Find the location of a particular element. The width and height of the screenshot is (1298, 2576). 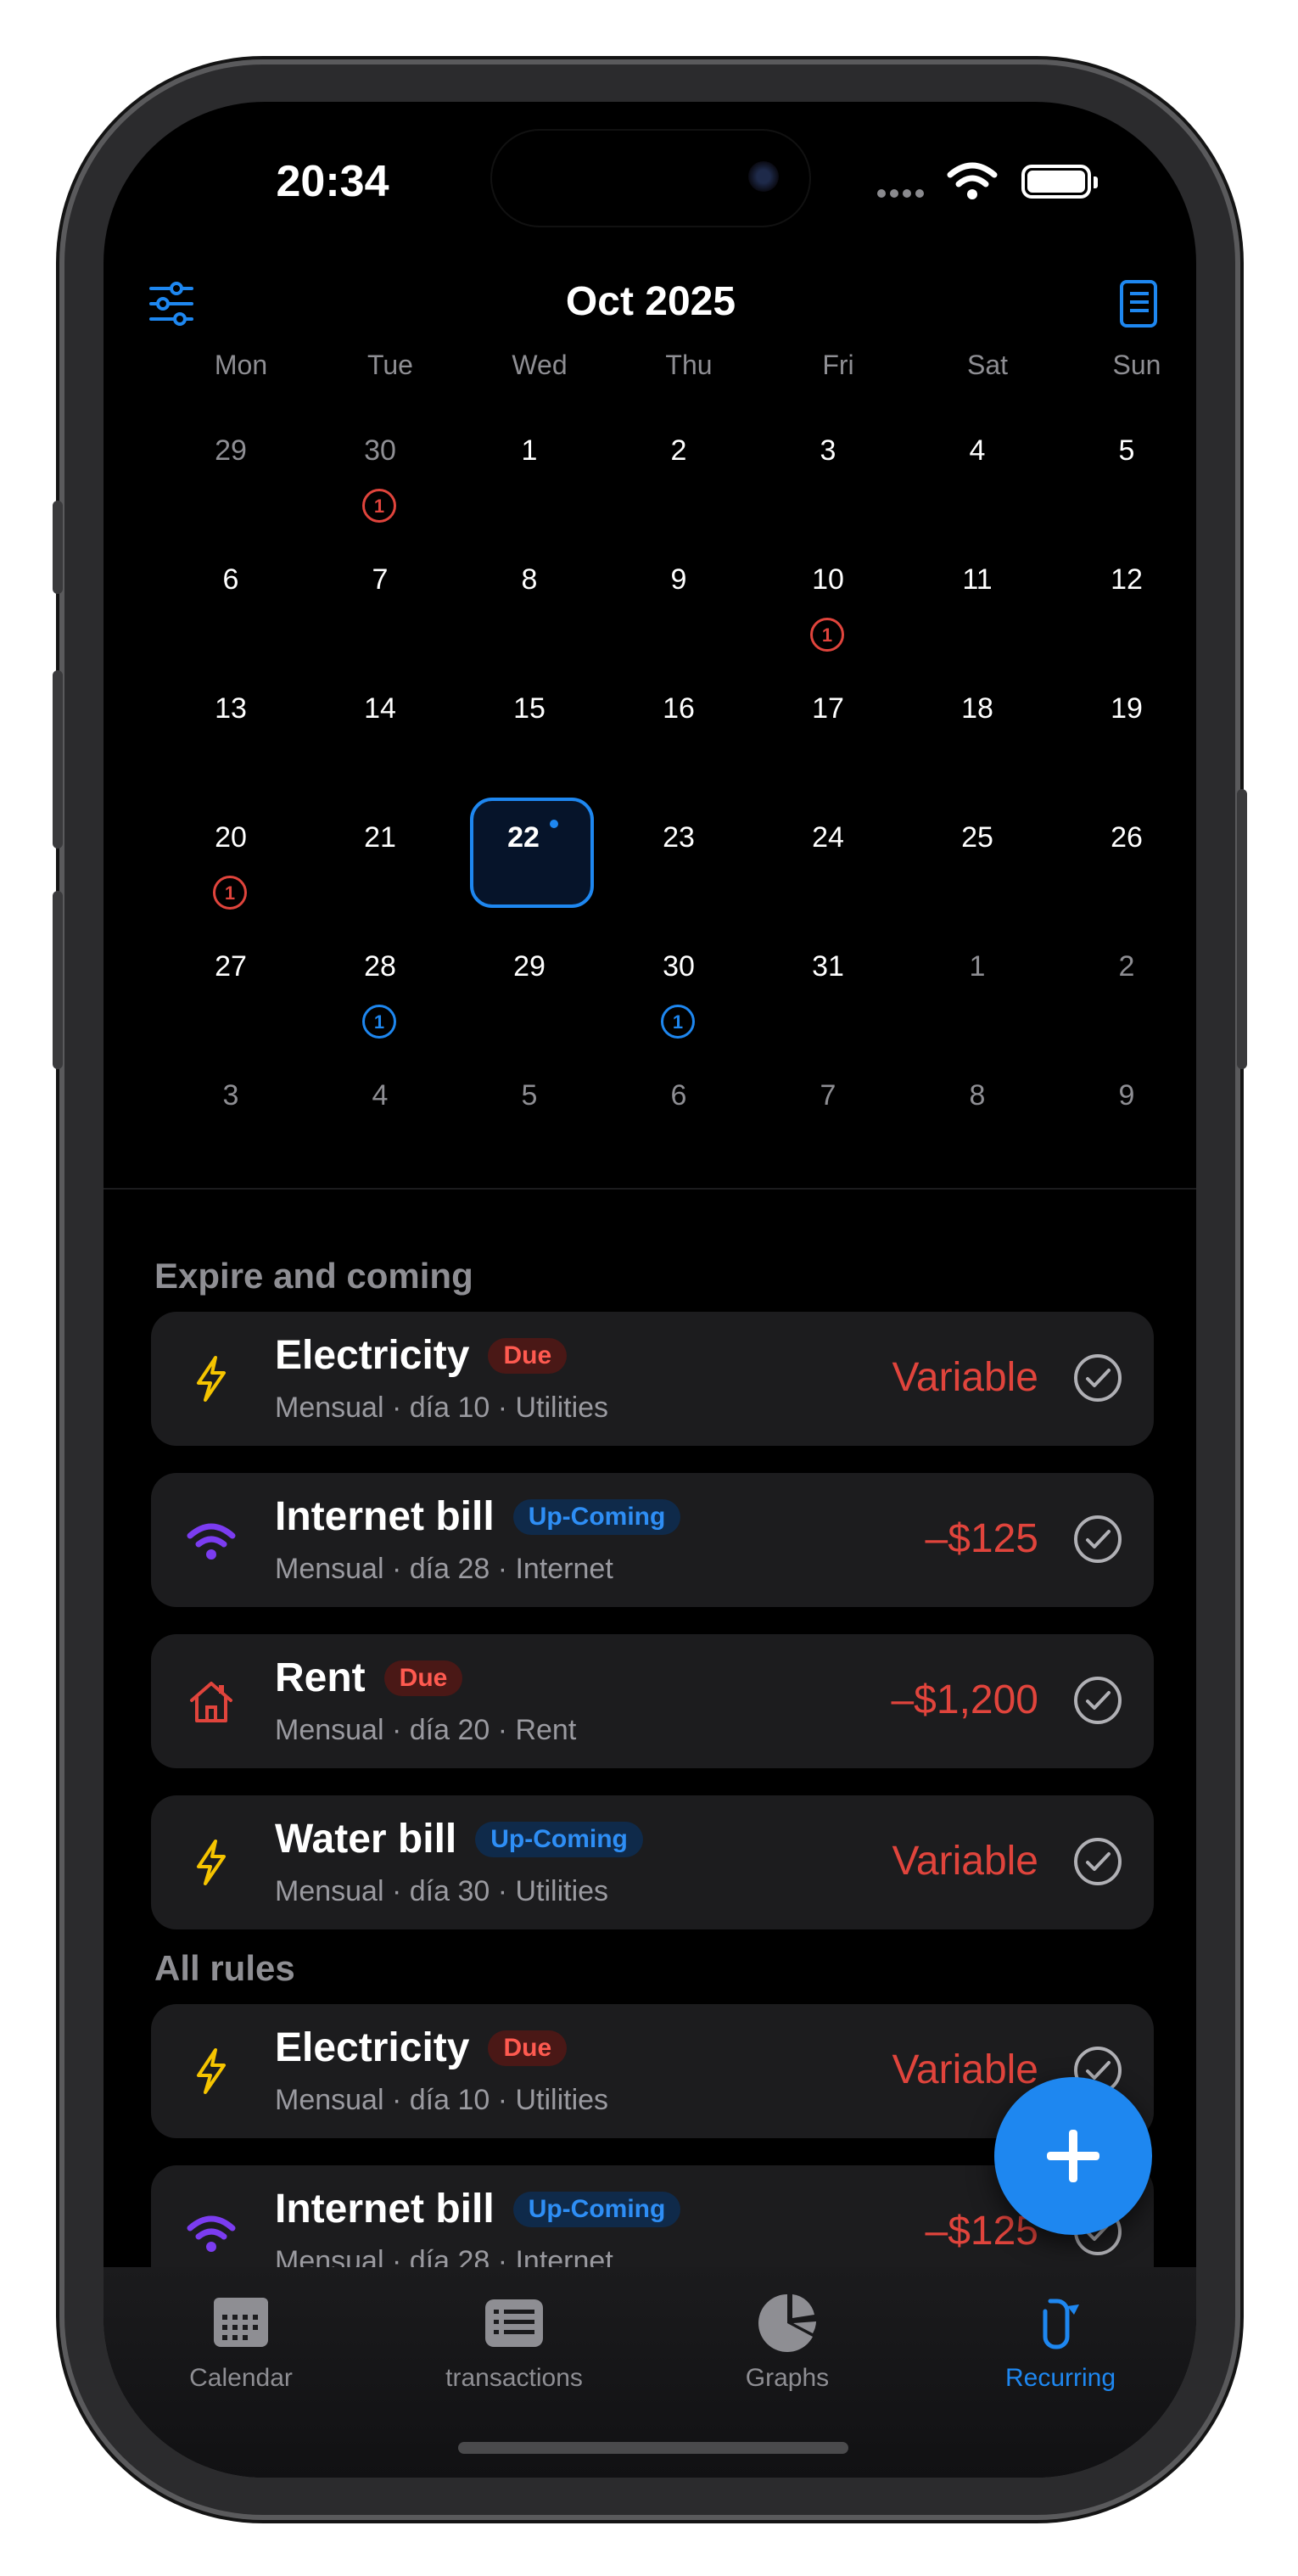

day-number: 25 is located at coordinates (977, 837).